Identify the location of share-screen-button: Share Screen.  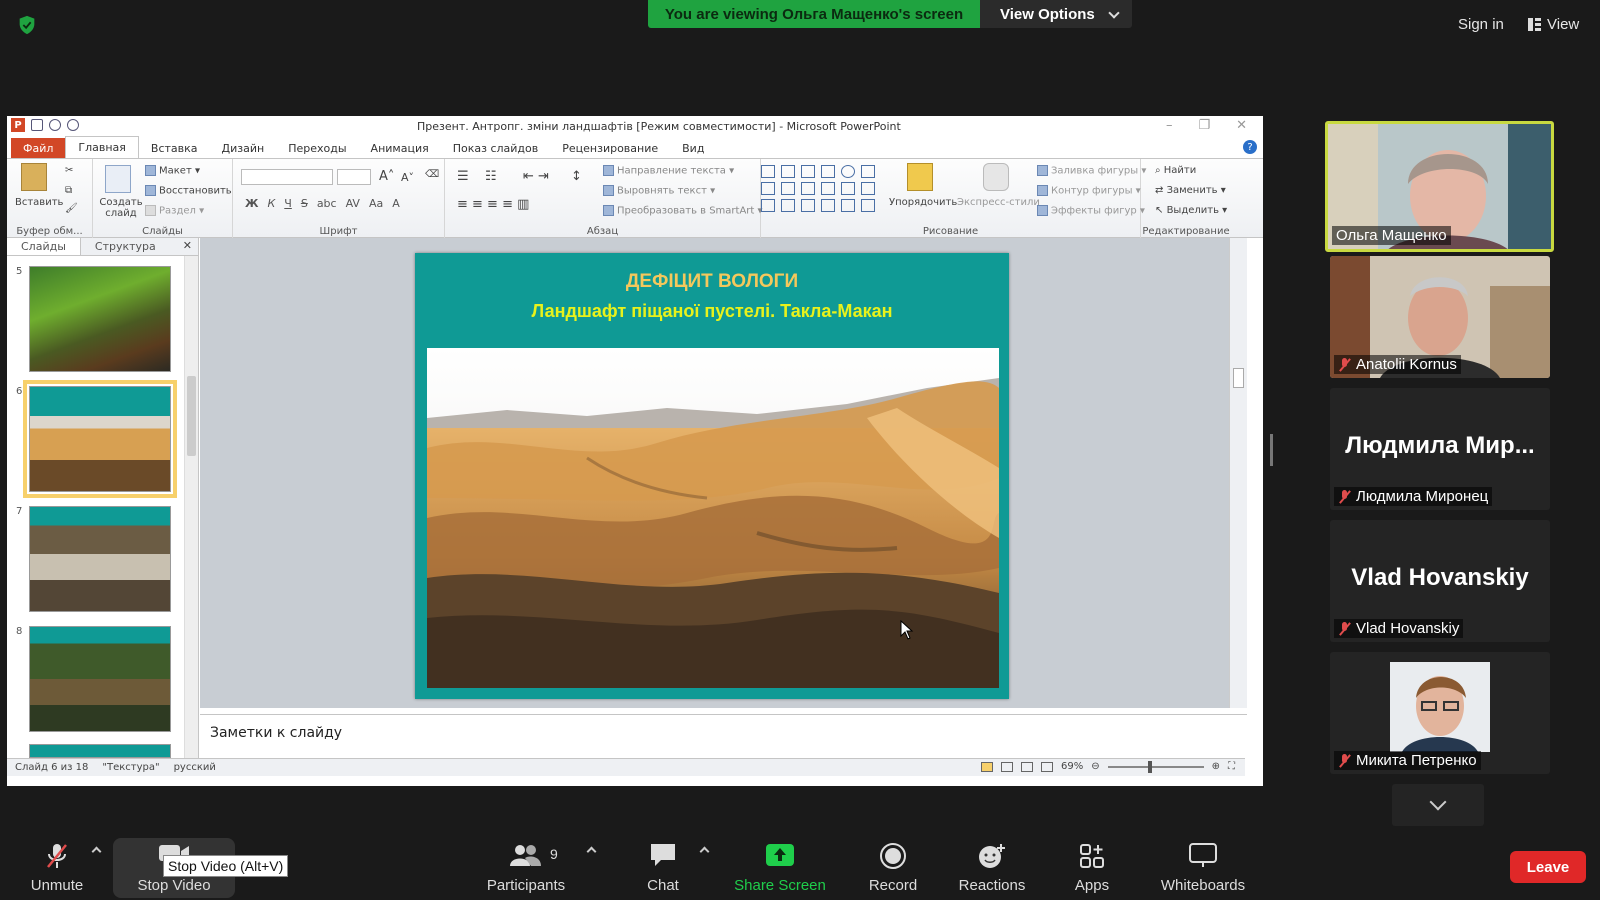
(780, 866).